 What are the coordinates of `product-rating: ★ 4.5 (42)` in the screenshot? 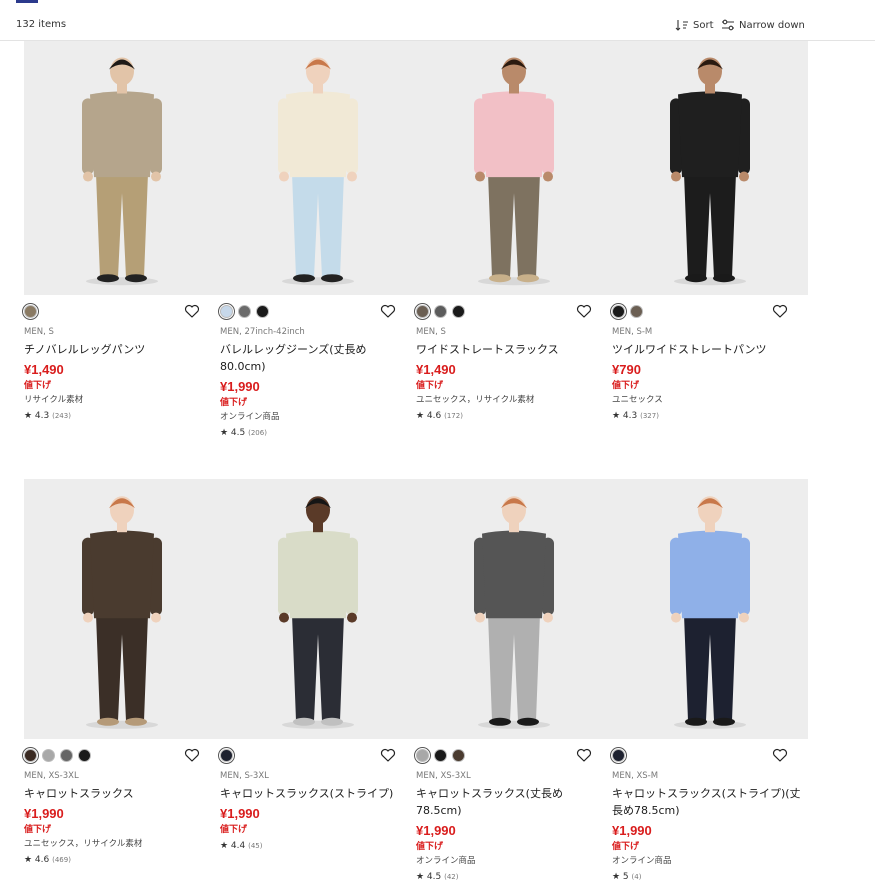 It's located at (511, 877).